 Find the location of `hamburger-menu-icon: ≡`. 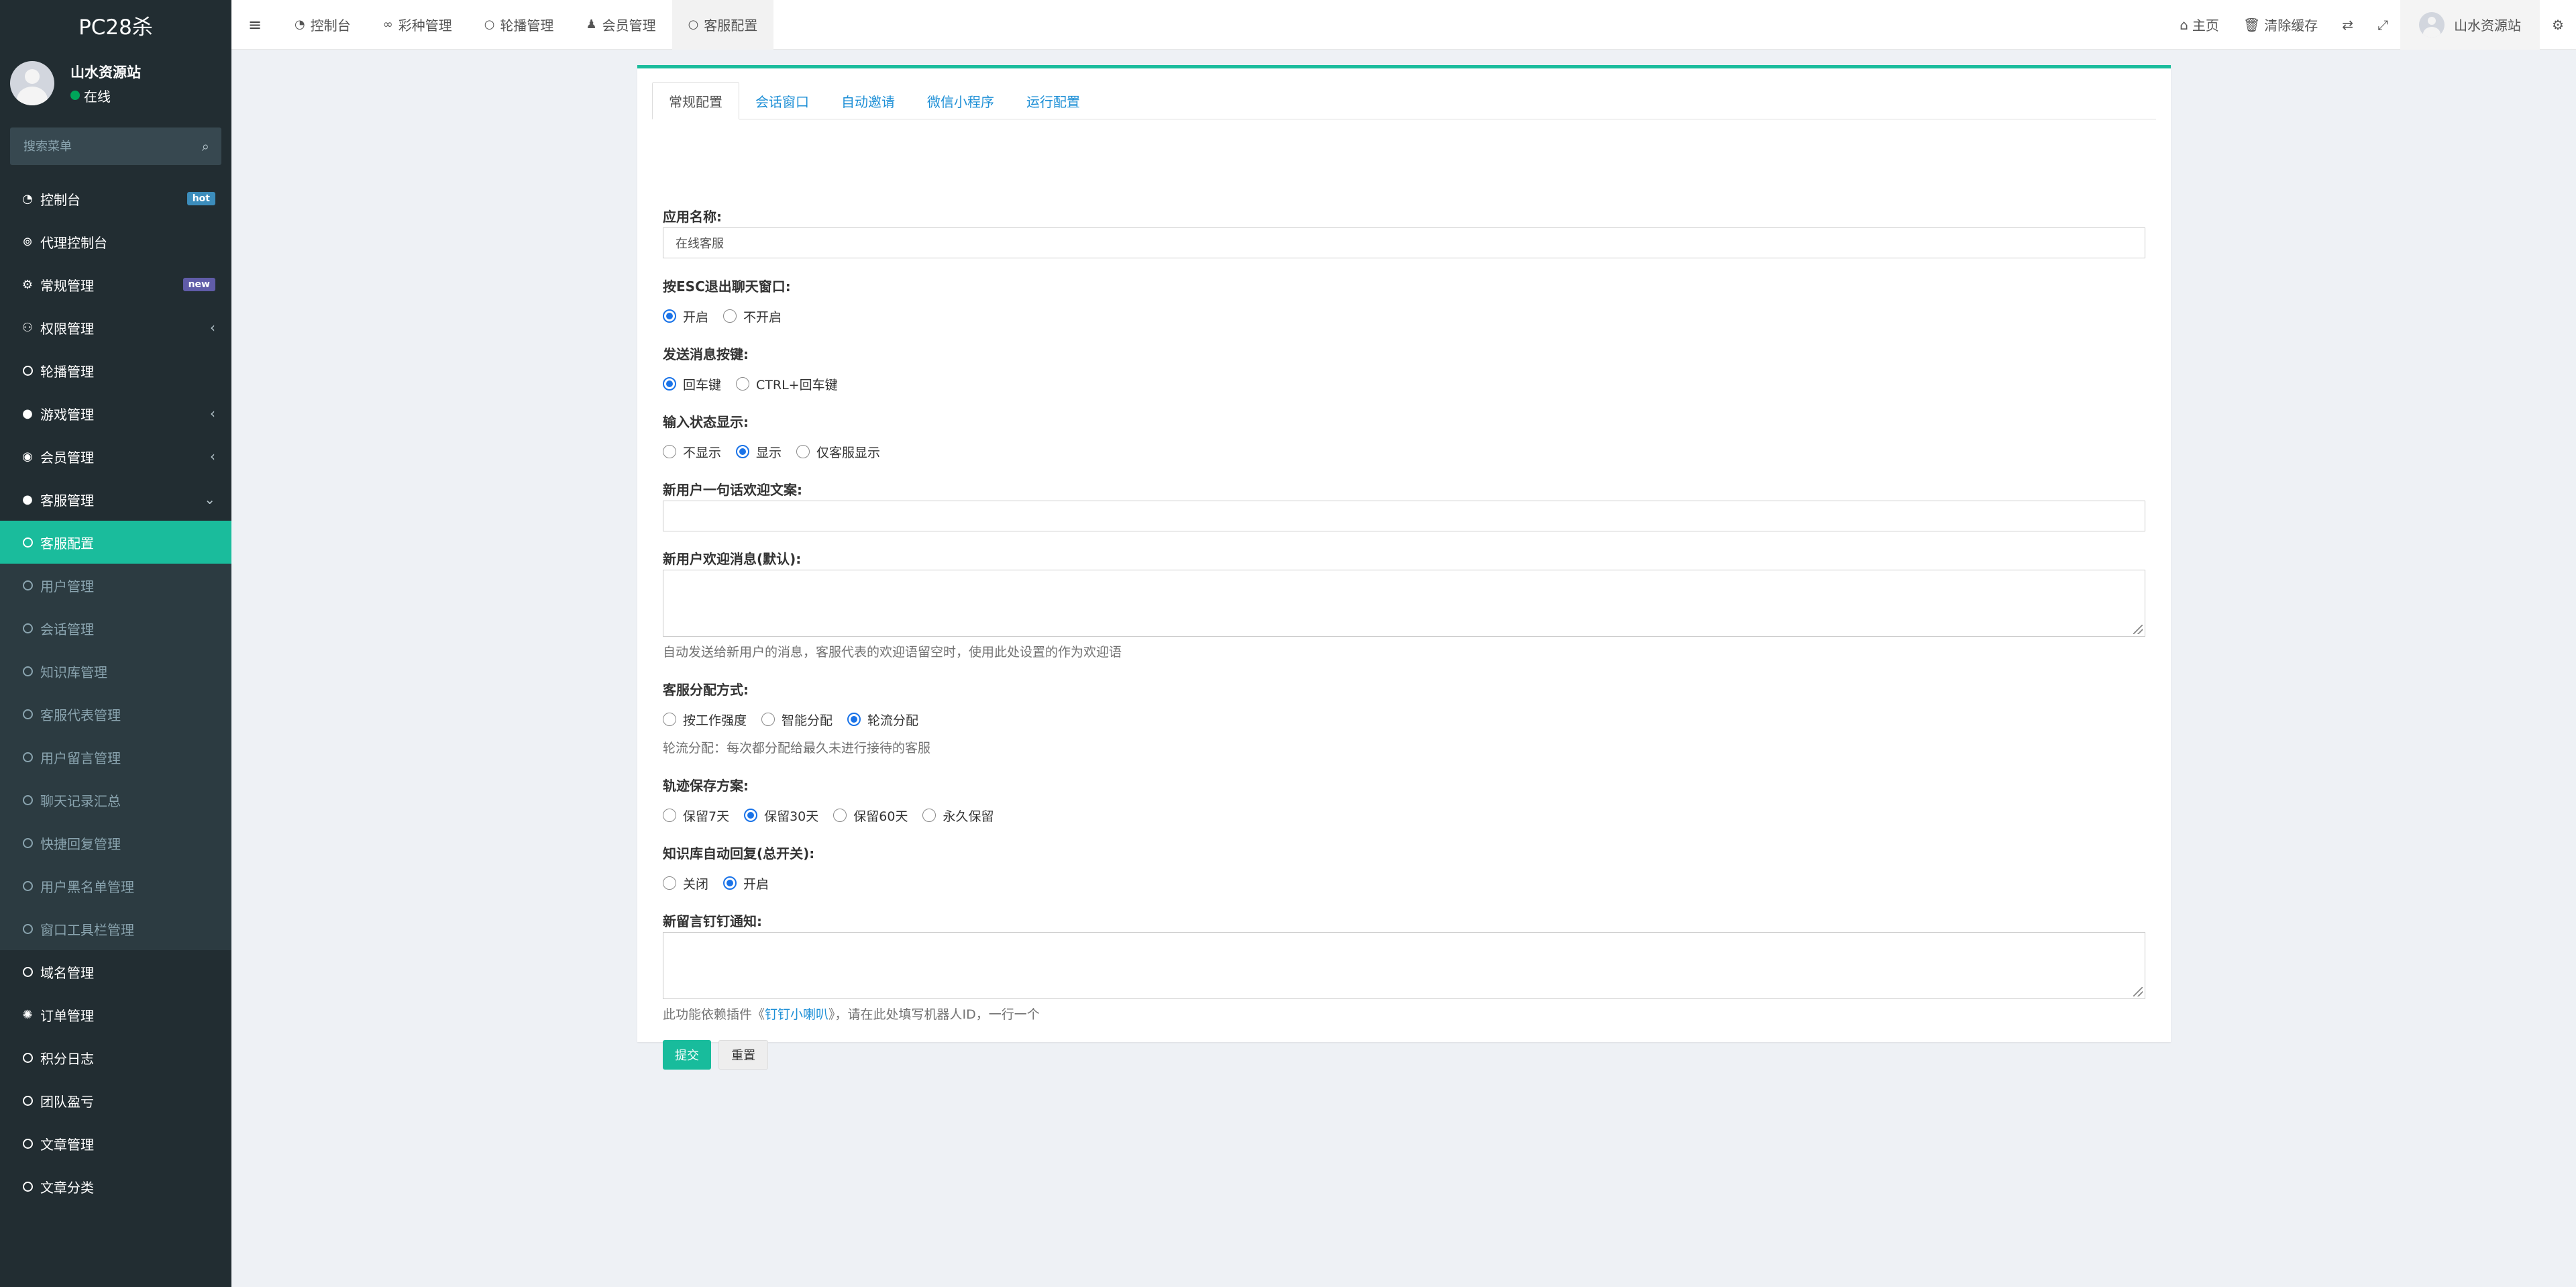

hamburger-menu-icon: ≡ is located at coordinates (254, 24).